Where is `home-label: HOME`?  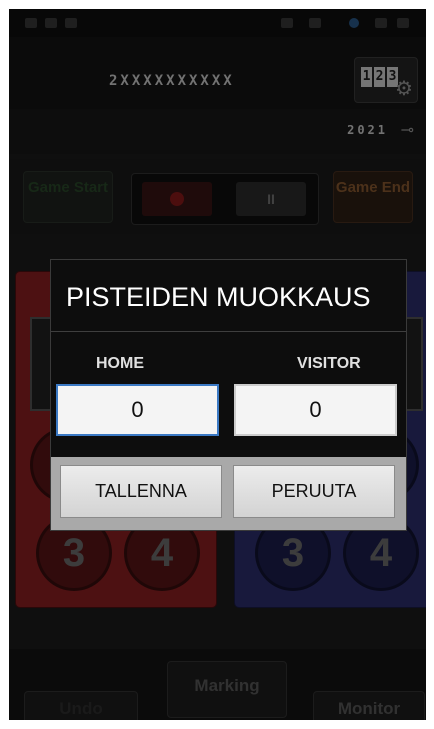 home-label: HOME is located at coordinates (120, 363).